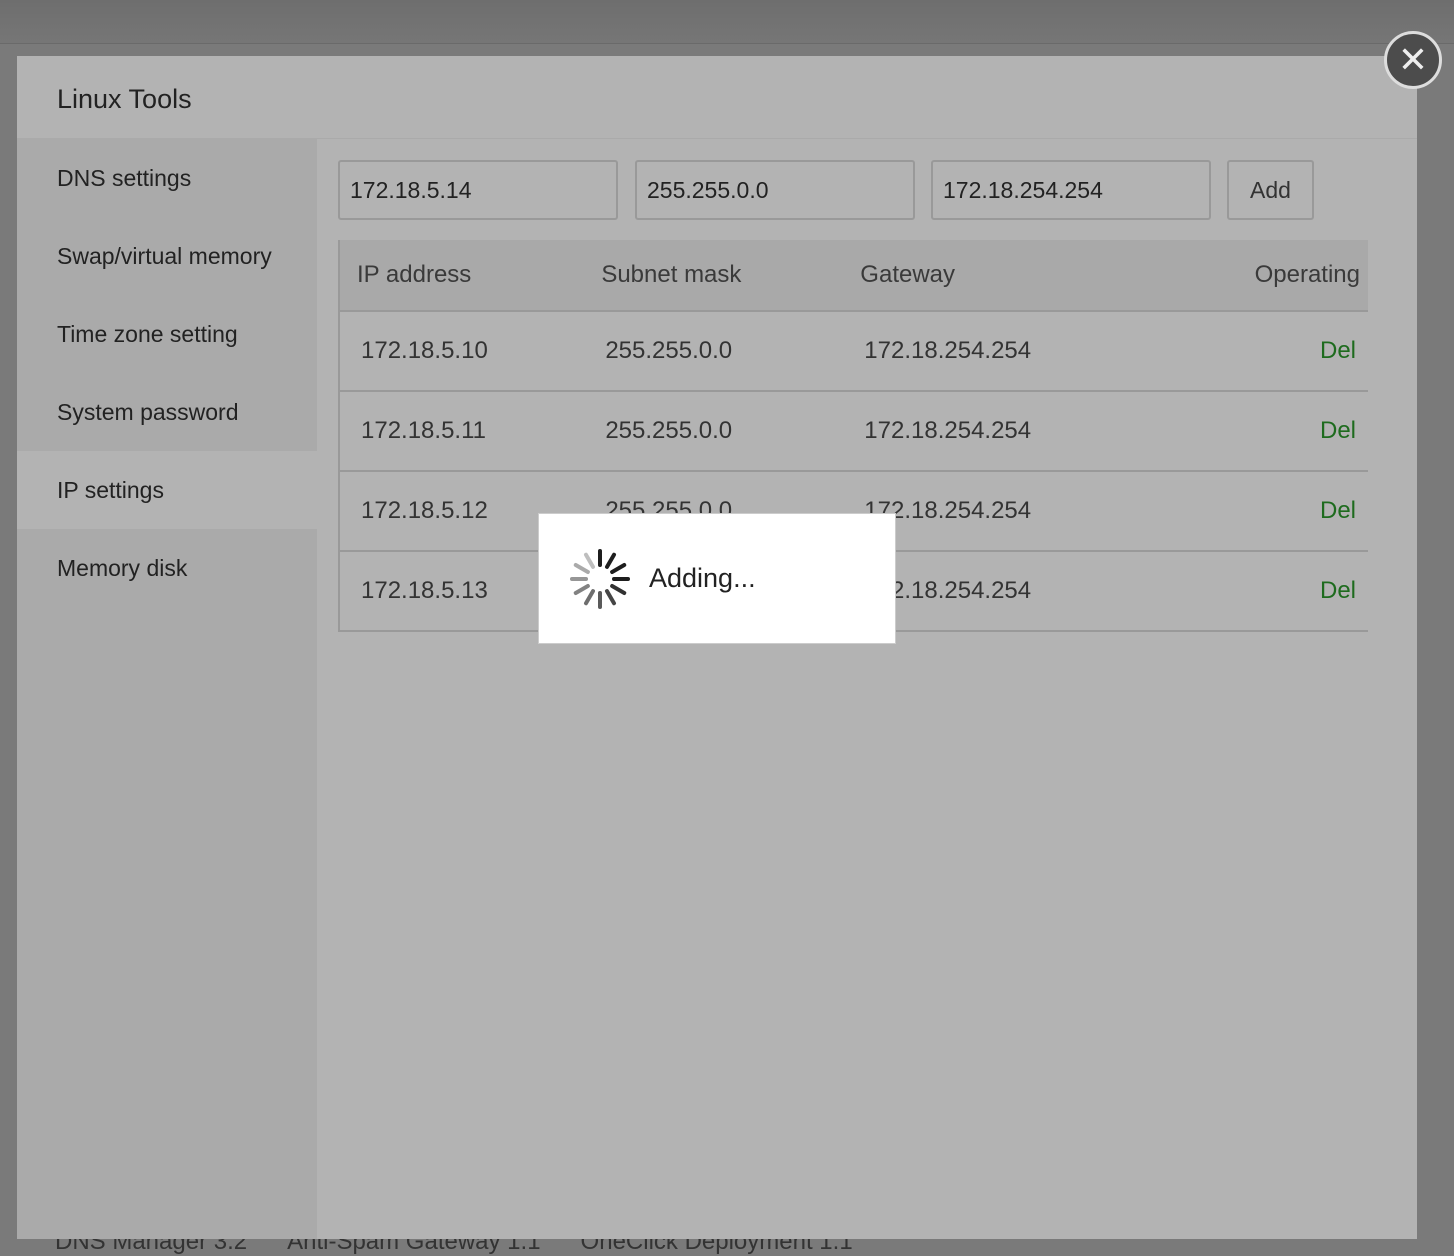 The width and height of the screenshot is (1454, 1256). Describe the element at coordinates (998, 275) in the screenshot. I see `col-gateway: Gateway` at that location.